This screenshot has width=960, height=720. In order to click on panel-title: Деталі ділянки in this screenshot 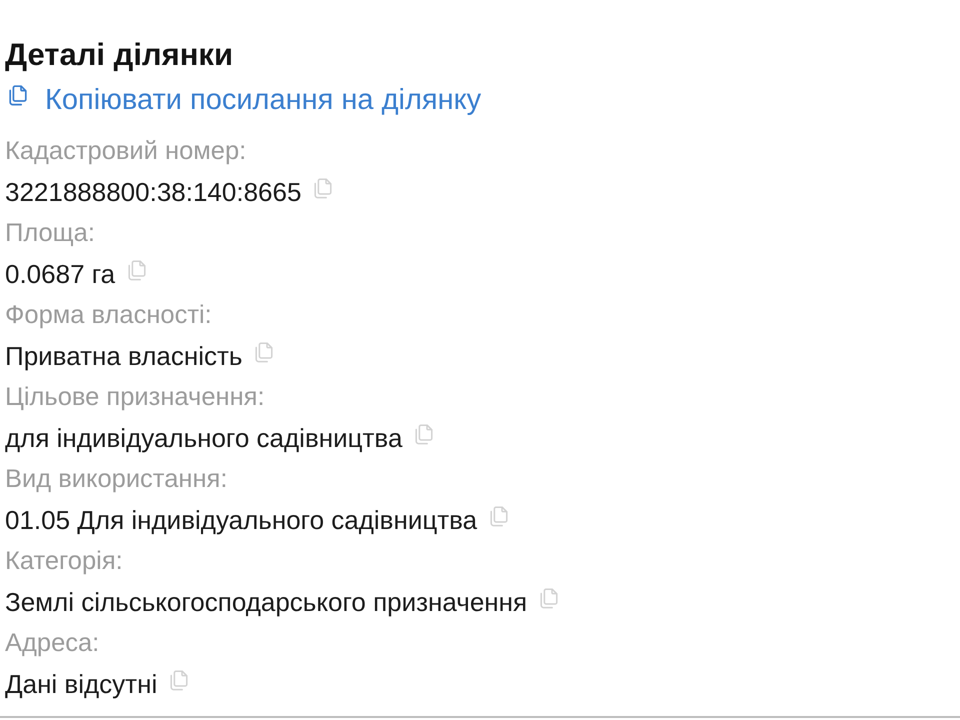, I will do `click(119, 55)`.